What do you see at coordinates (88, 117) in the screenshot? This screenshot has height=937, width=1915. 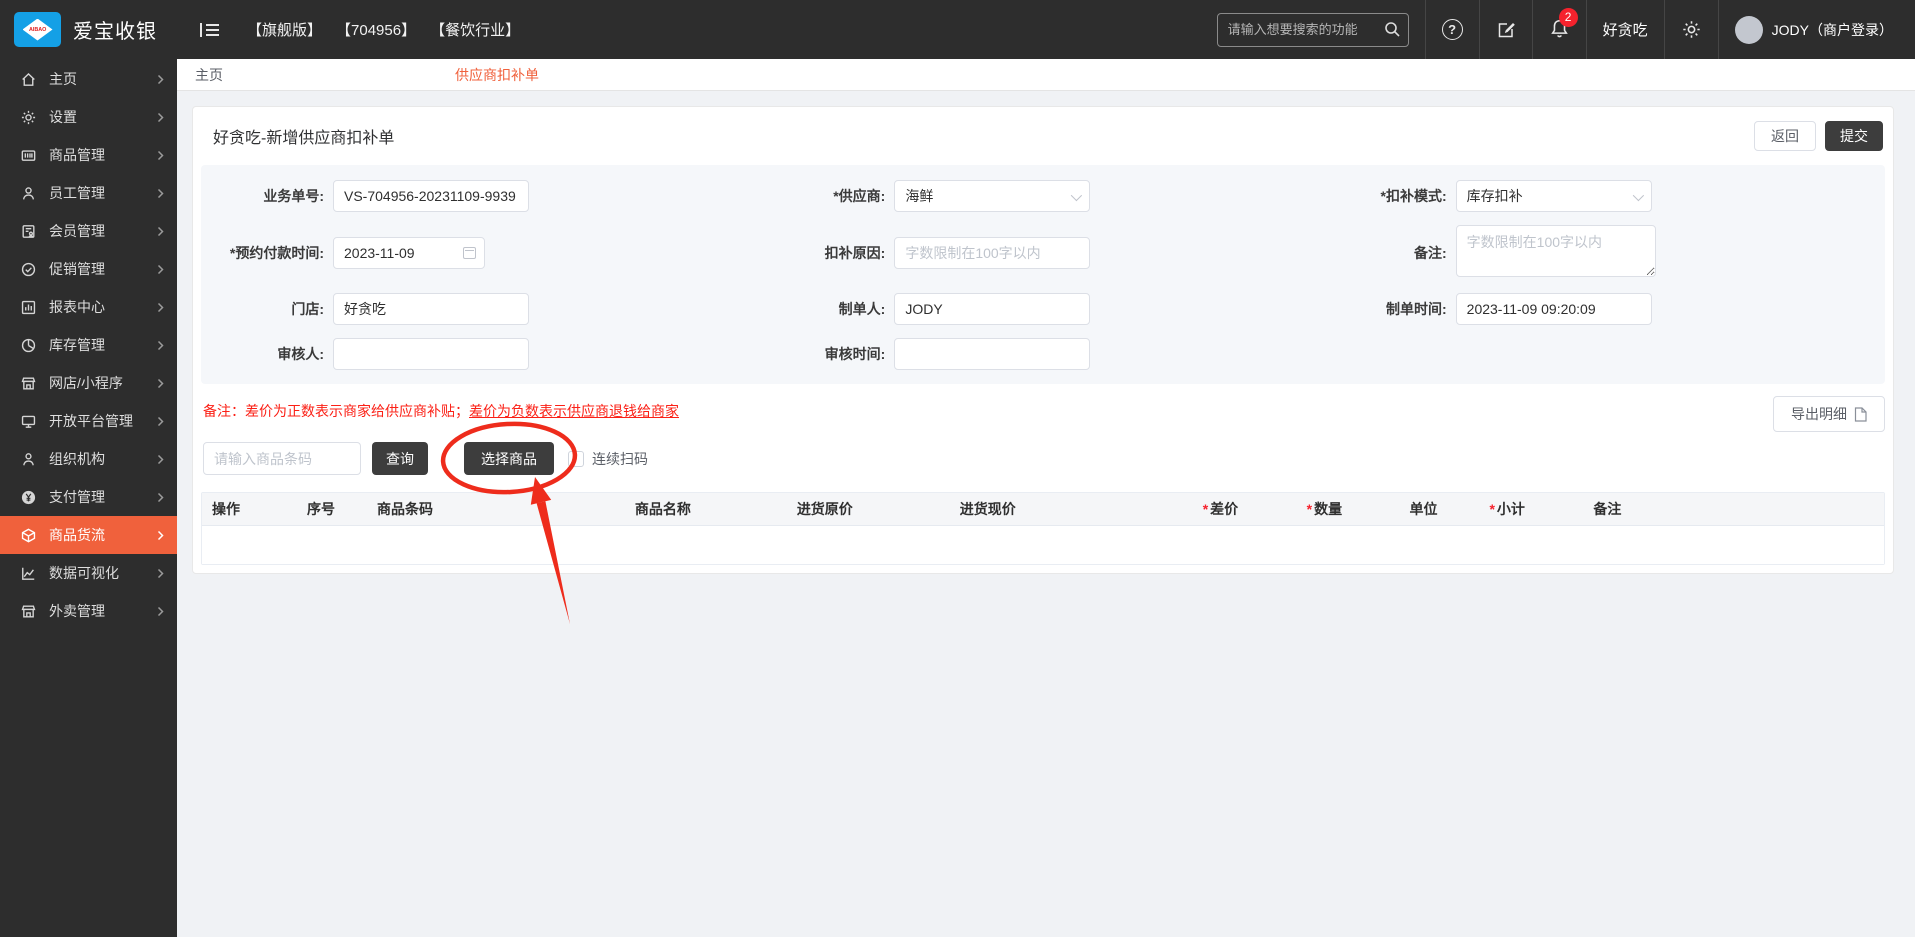 I see `sidebar-item-settings: 设置` at bounding box center [88, 117].